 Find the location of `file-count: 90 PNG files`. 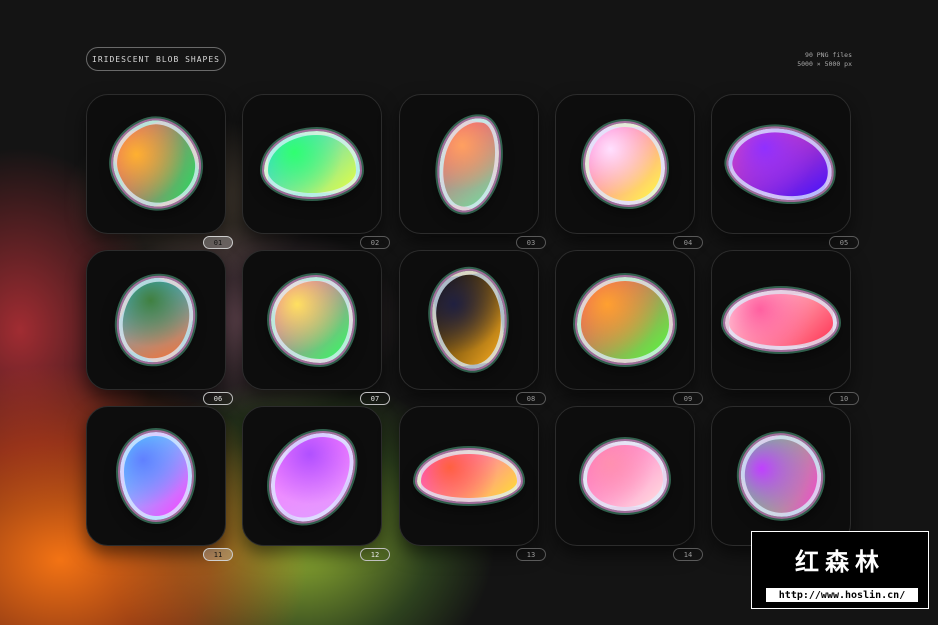

file-count: 90 PNG files is located at coordinates (828, 55).